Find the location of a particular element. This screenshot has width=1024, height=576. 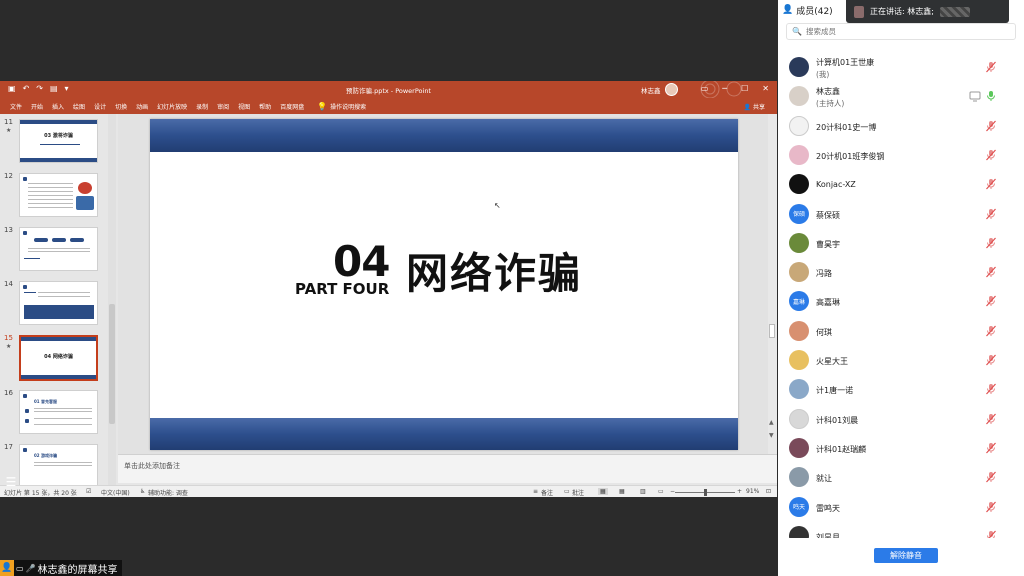

language-status: 中文(中国) is located at coordinates (115, 492).